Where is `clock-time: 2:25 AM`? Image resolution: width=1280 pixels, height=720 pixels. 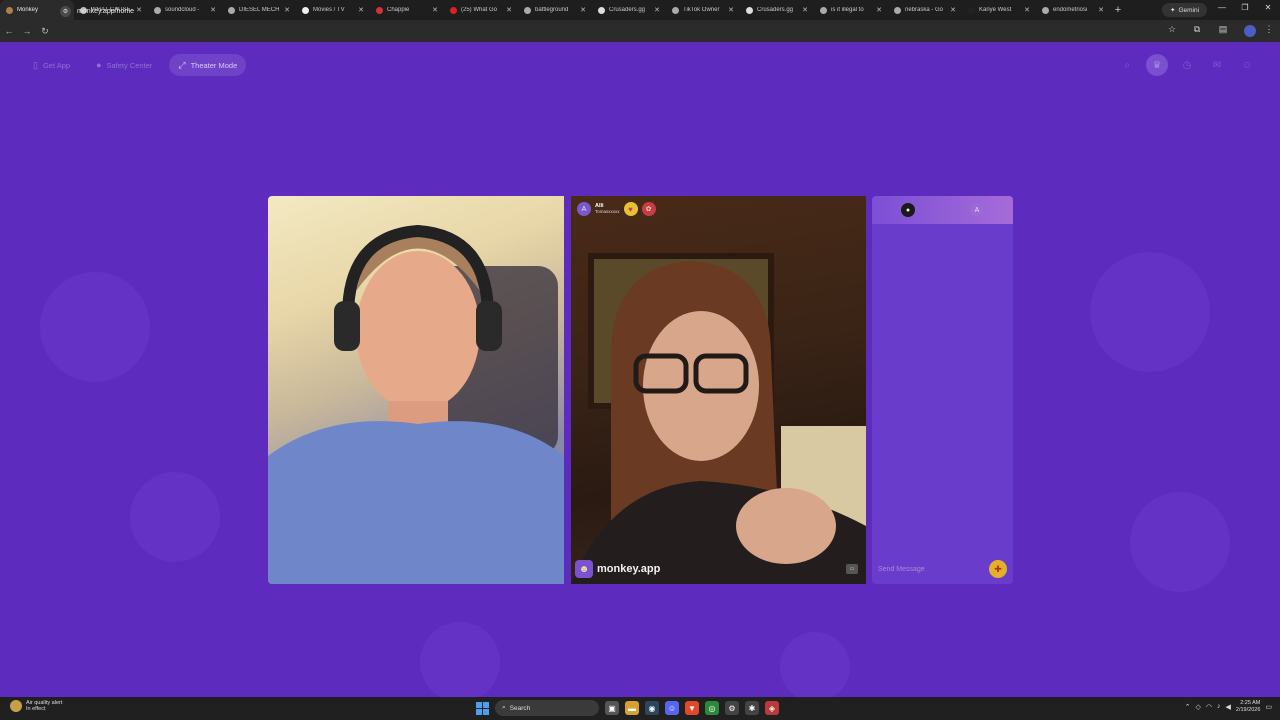
clock-time: 2:25 AM is located at coordinates (1250, 703).